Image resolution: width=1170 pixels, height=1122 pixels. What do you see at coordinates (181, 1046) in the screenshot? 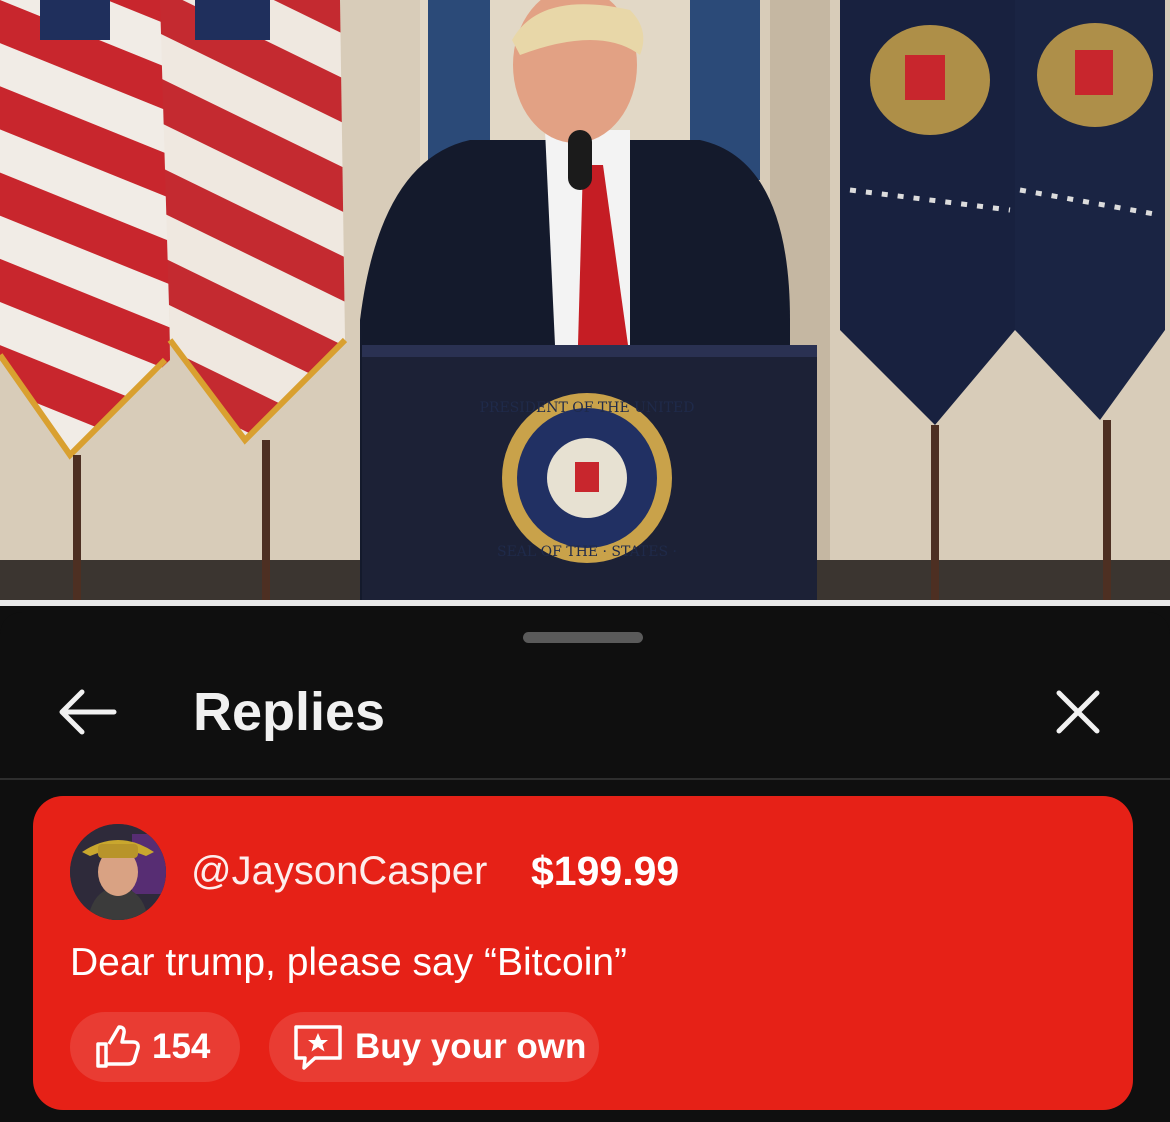
I see `like-count: 154` at bounding box center [181, 1046].